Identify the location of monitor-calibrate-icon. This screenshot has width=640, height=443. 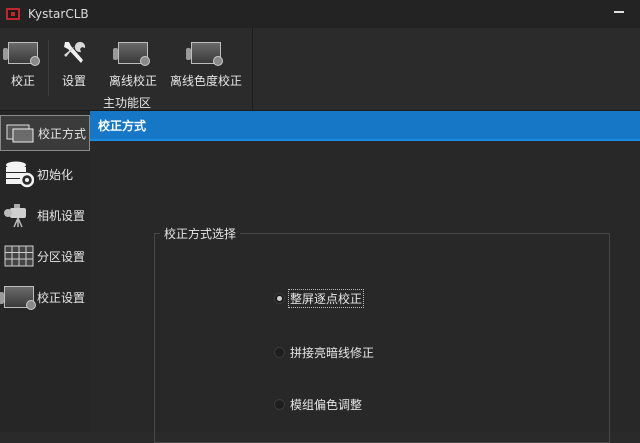
(21, 53).